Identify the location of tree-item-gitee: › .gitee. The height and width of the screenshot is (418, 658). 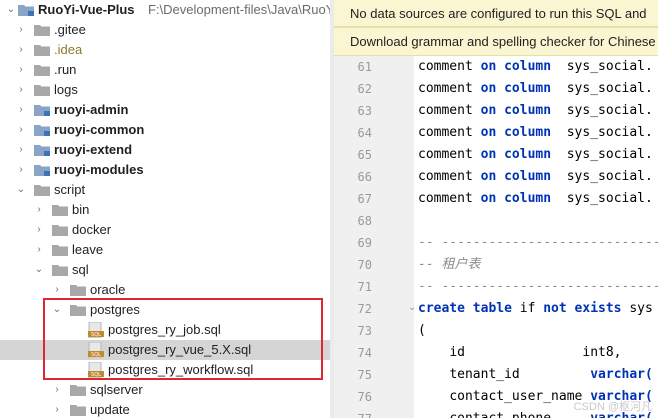
(165, 30).